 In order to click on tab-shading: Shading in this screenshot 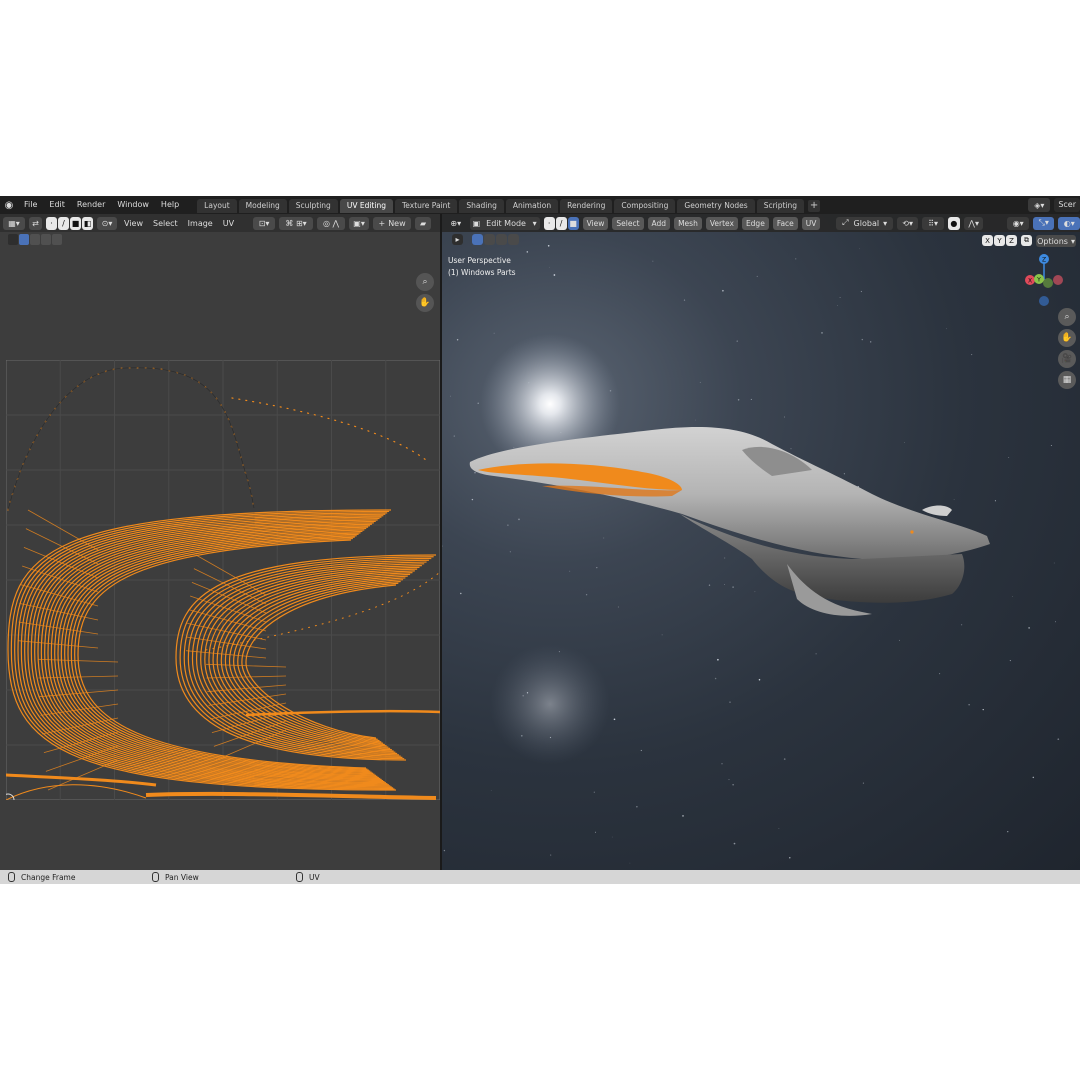, I will do `click(481, 206)`.